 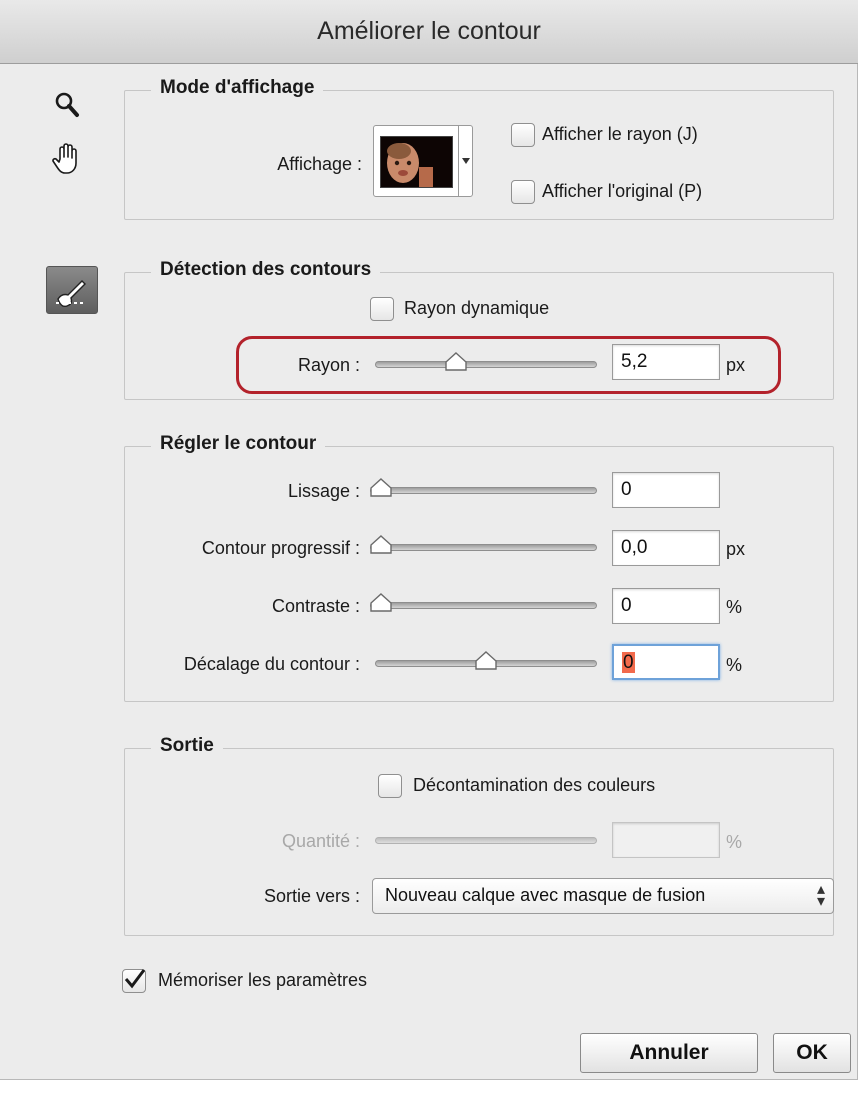 What do you see at coordinates (736, 549) in the screenshot?
I see `feather-unit: px` at bounding box center [736, 549].